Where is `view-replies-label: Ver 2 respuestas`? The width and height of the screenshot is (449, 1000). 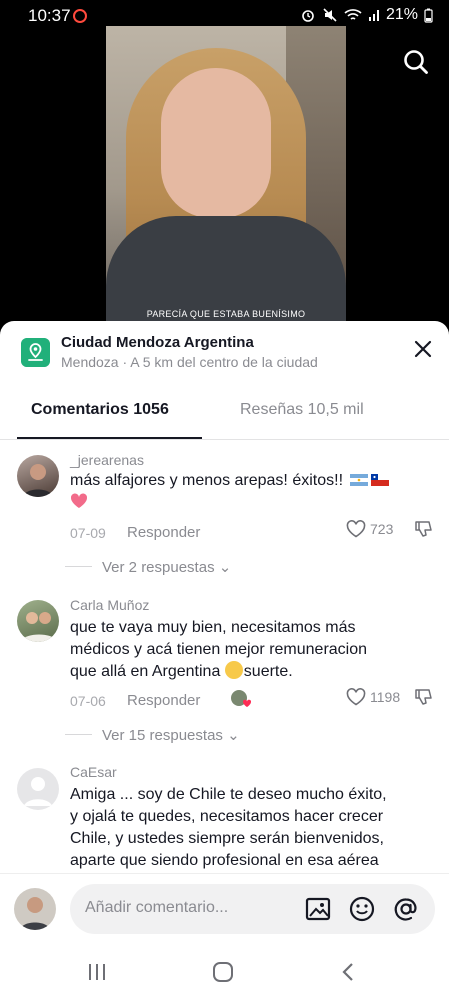
view-replies-label: Ver 2 respuestas is located at coordinates (158, 567).